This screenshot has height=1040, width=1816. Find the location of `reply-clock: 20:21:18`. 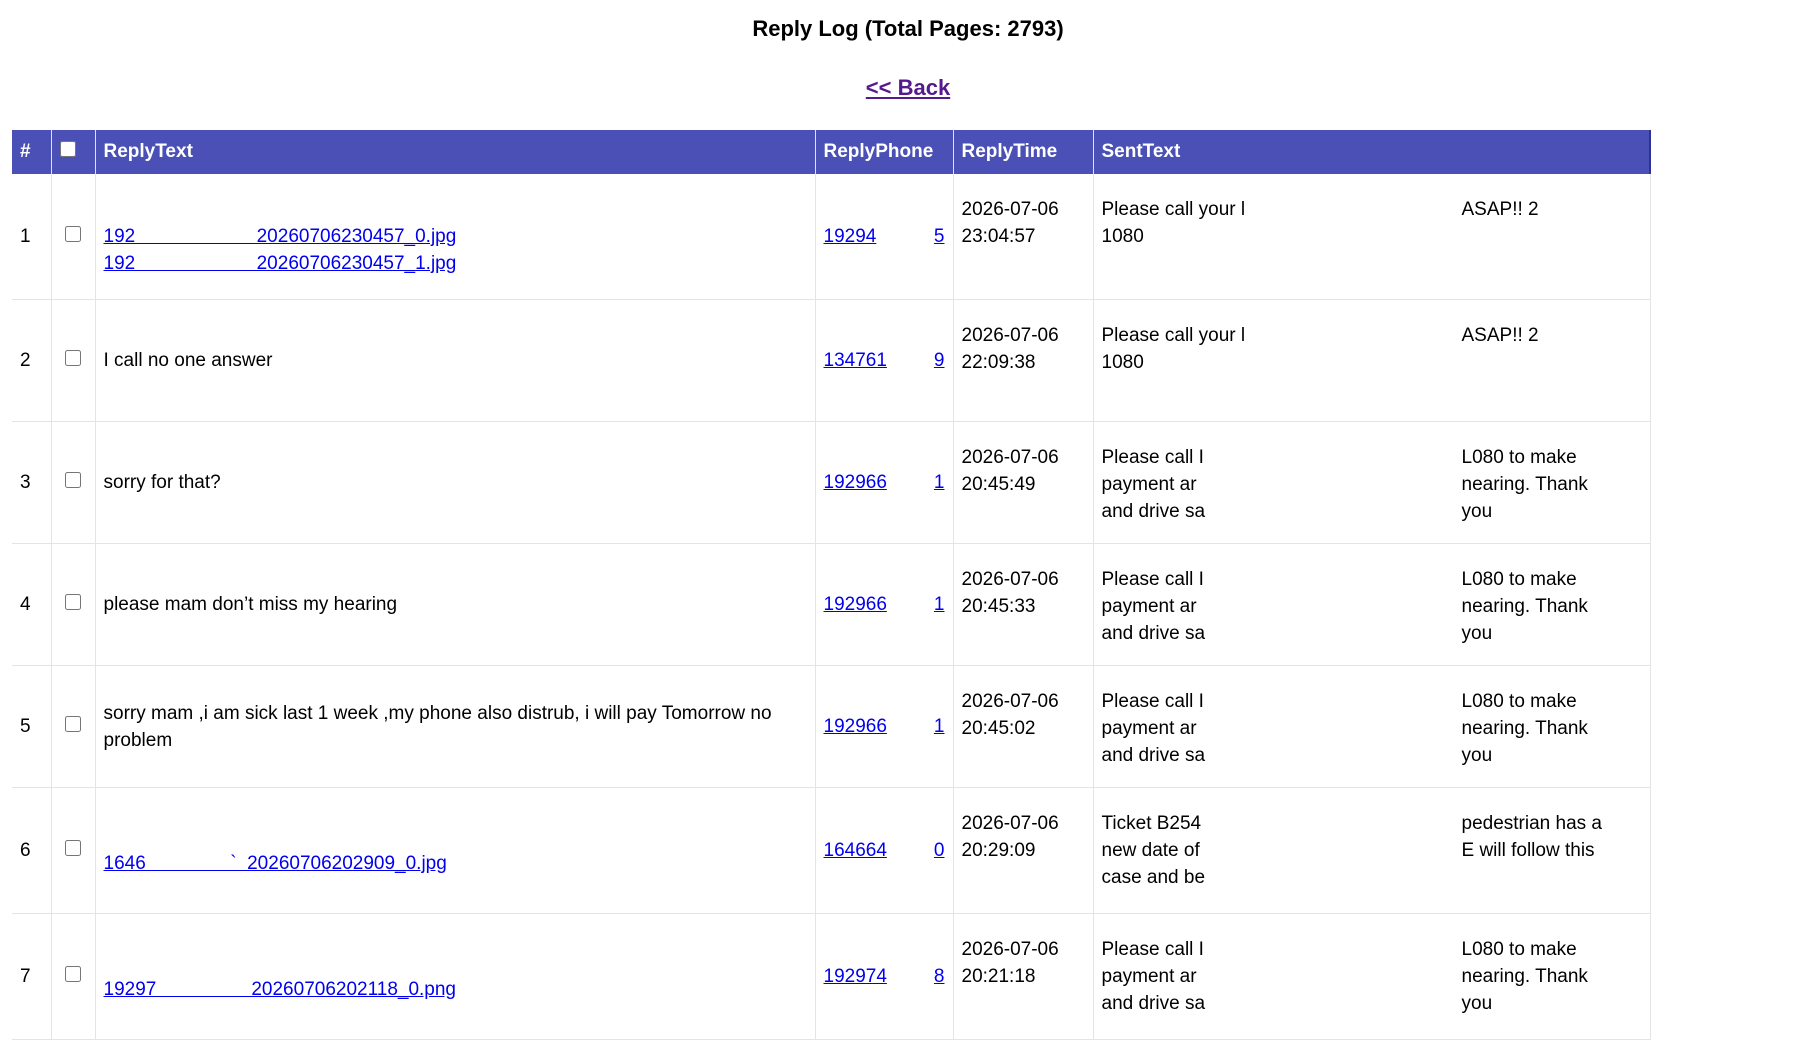

reply-clock: 20:21:18 is located at coordinates (998, 976).